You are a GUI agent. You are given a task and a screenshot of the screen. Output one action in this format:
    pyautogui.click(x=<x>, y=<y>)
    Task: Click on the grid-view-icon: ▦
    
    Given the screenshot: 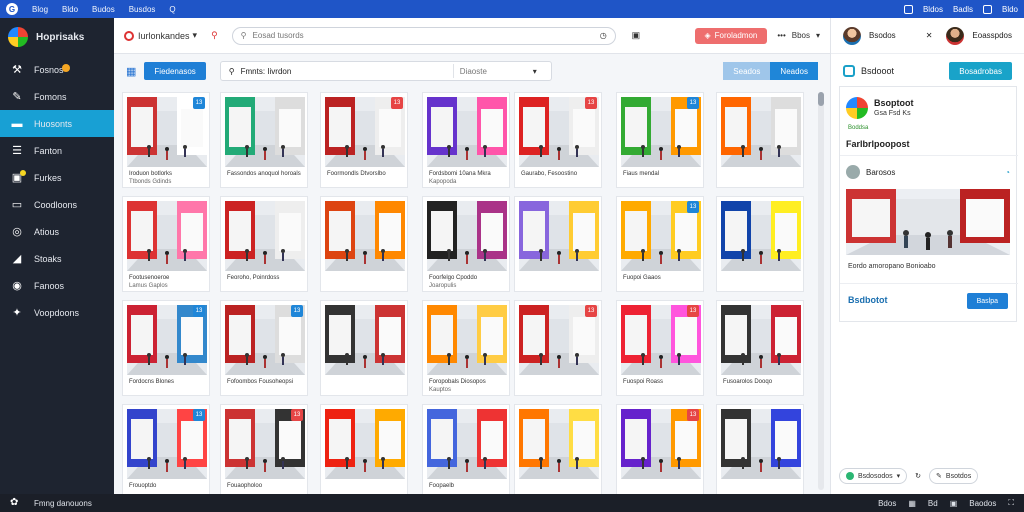 What is the action you would take?
    pyautogui.click(x=131, y=71)
    